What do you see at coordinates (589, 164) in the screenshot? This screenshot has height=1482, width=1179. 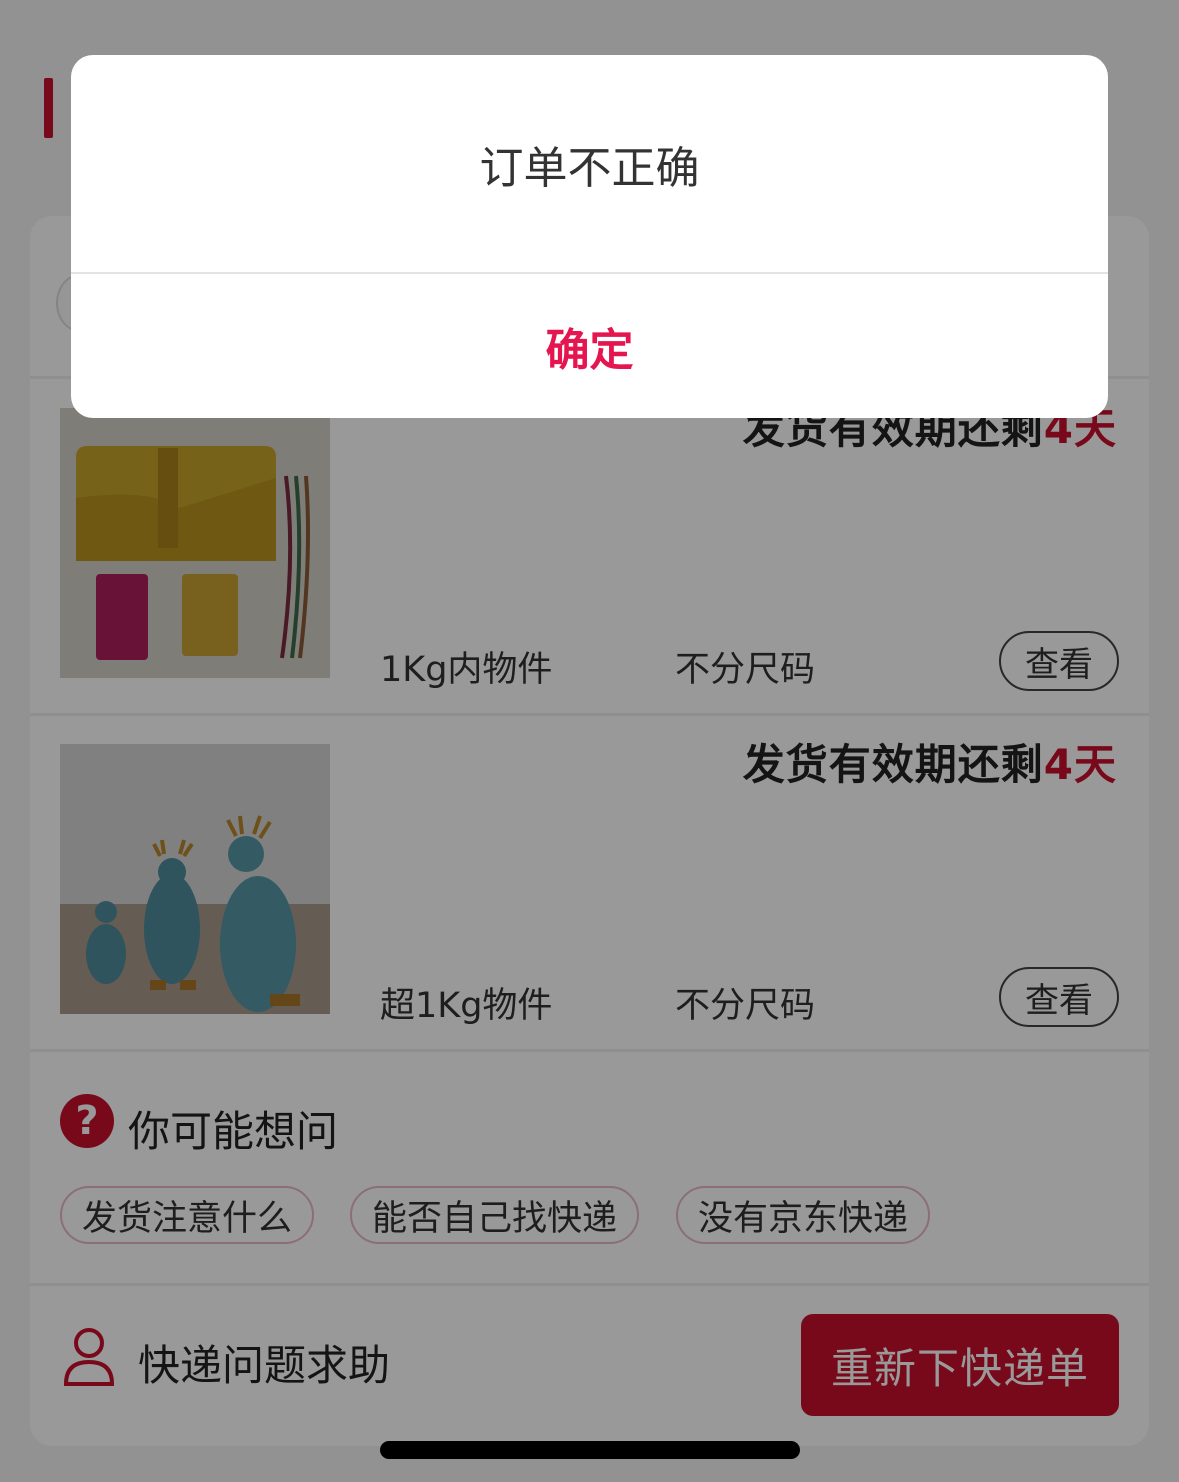 I see `dialog-message: 订单不正确` at bounding box center [589, 164].